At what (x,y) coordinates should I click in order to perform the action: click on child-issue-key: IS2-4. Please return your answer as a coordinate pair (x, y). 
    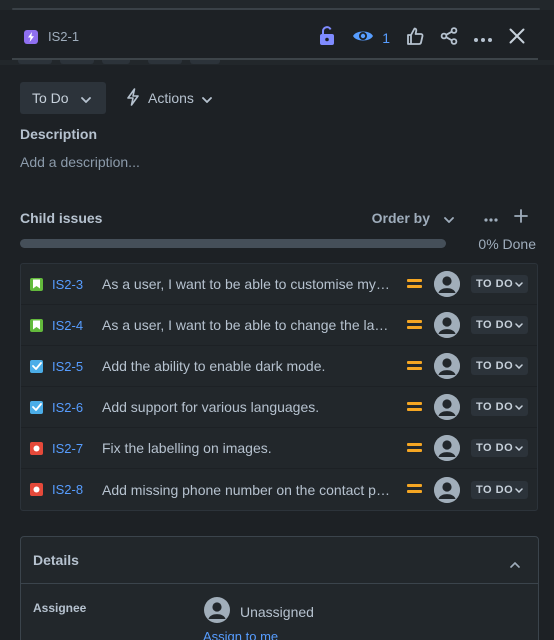
    Looking at the image, I should click on (67, 325).